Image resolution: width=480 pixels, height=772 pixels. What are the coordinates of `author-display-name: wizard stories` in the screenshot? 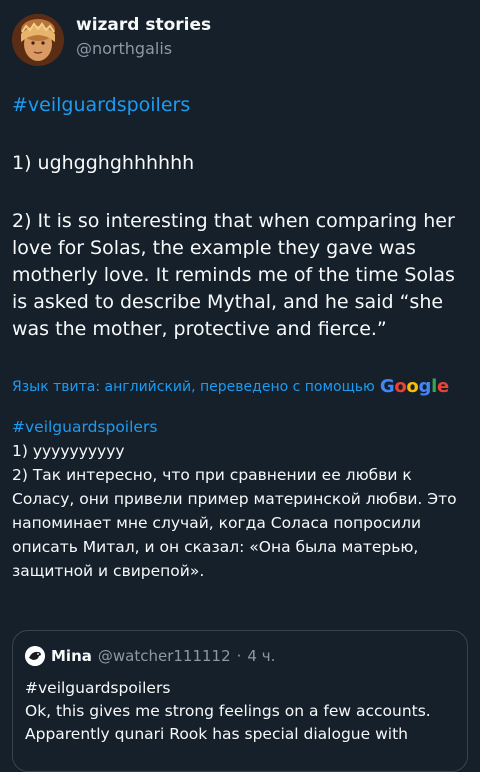 It's located at (143, 25).